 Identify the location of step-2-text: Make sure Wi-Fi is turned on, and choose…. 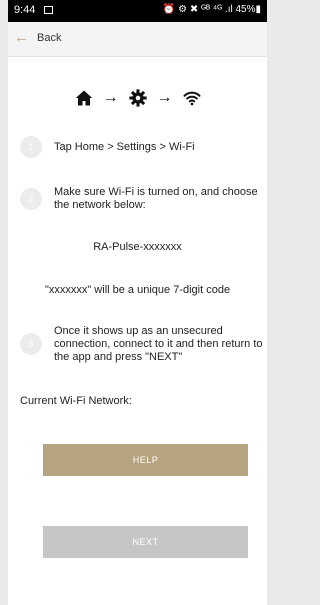
(156, 198).